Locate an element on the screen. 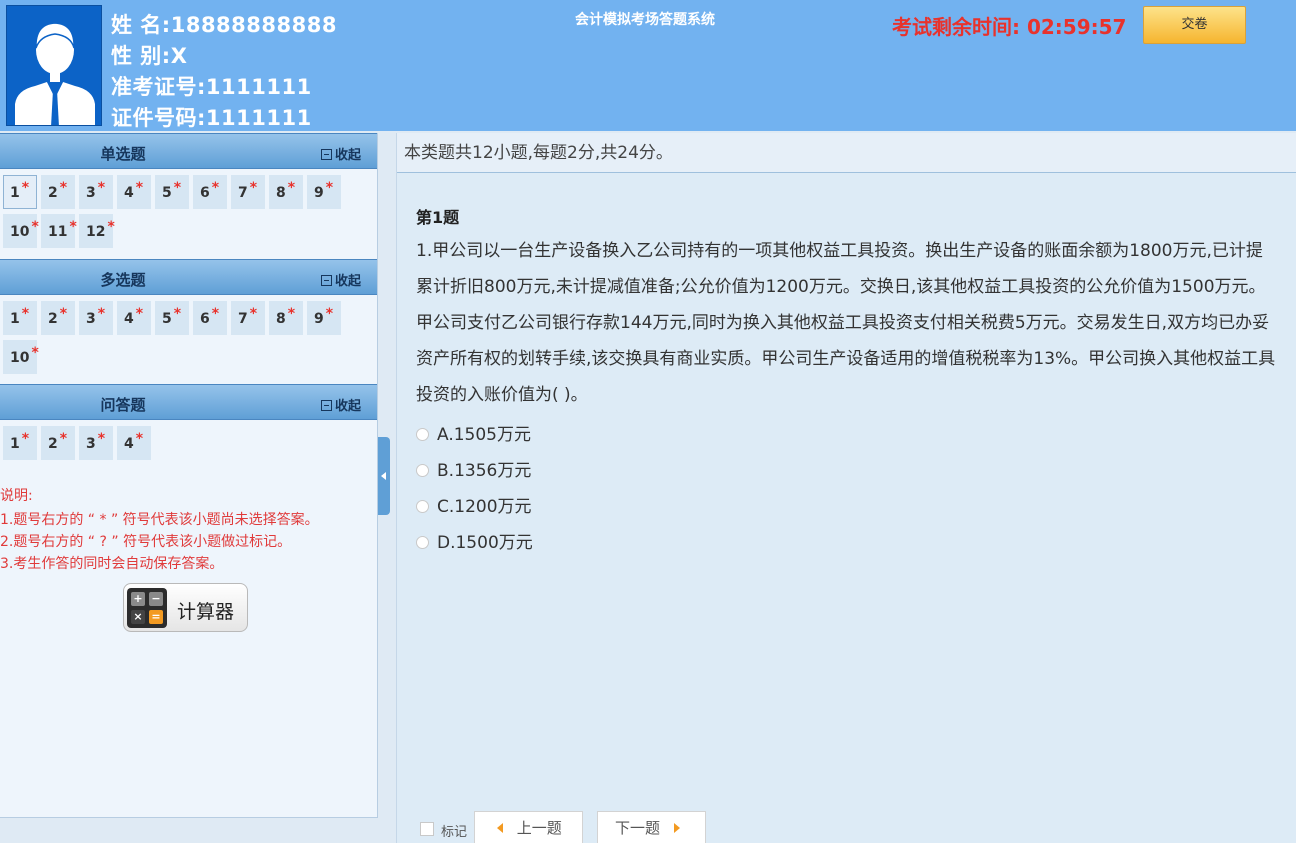 The height and width of the screenshot is (843, 1296). name-value: 18888888888 is located at coordinates (253, 25).